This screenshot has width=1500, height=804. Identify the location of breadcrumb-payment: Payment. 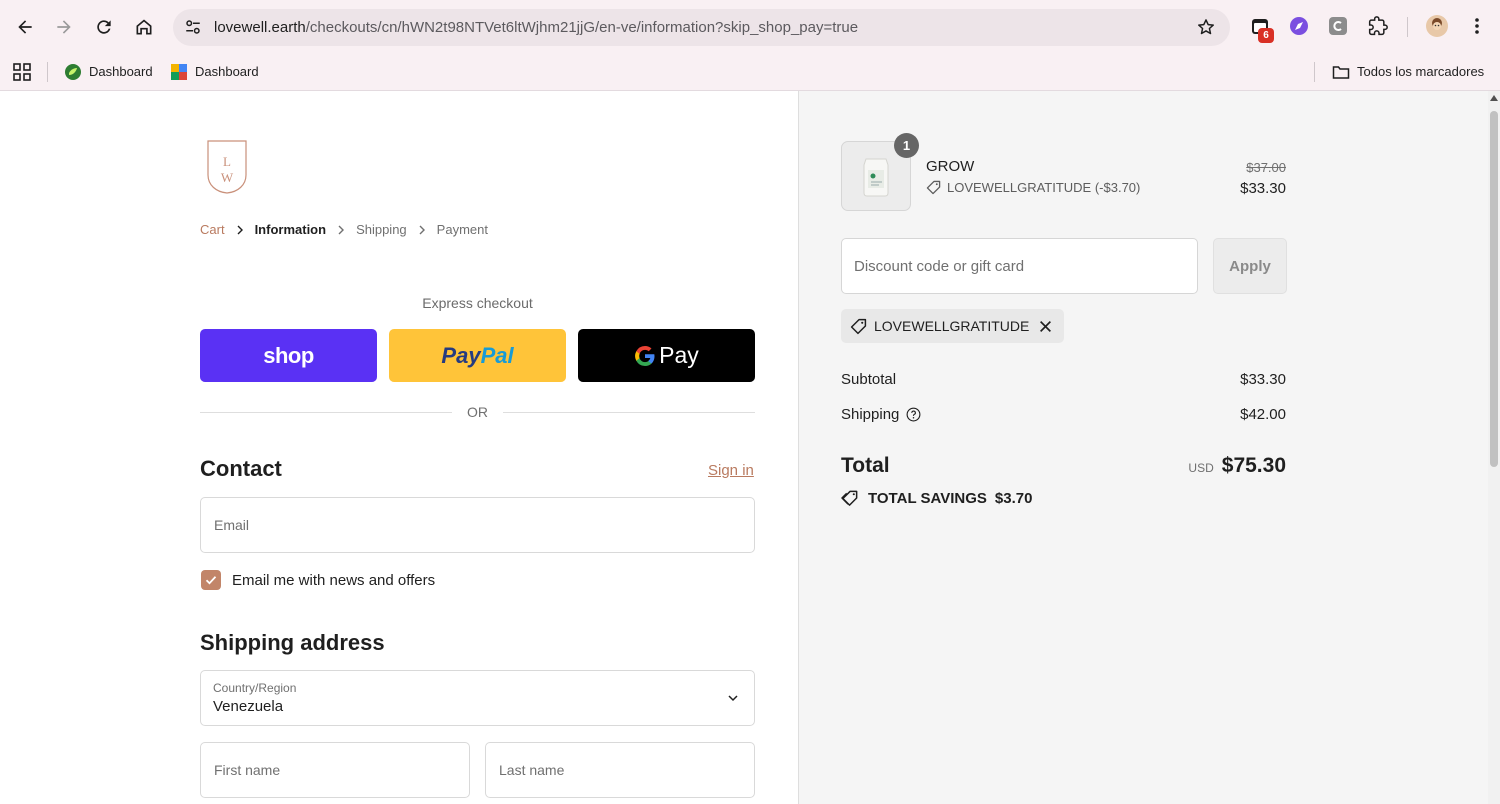
(462, 229).